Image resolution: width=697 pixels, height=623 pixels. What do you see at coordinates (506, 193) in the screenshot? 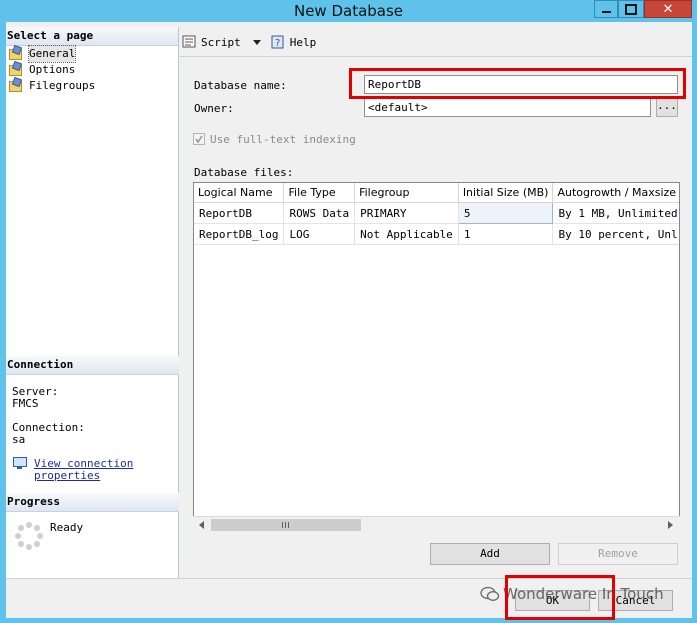
I see `column-header: Initial Size (MB)` at bounding box center [506, 193].